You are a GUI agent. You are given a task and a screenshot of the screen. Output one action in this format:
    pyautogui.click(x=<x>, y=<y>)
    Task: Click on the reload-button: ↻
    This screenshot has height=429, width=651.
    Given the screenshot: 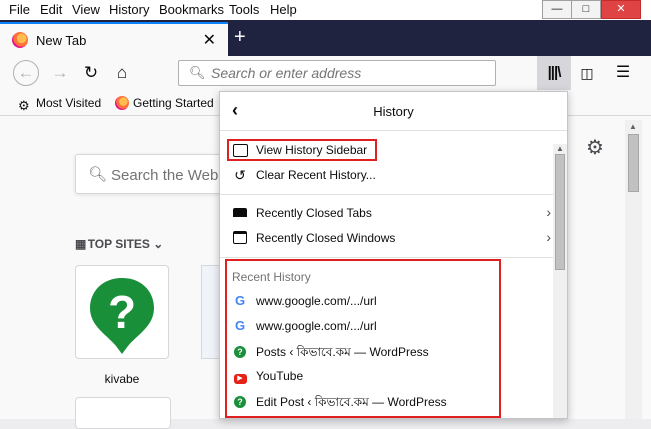 What is the action you would take?
    pyautogui.click(x=91, y=73)
    